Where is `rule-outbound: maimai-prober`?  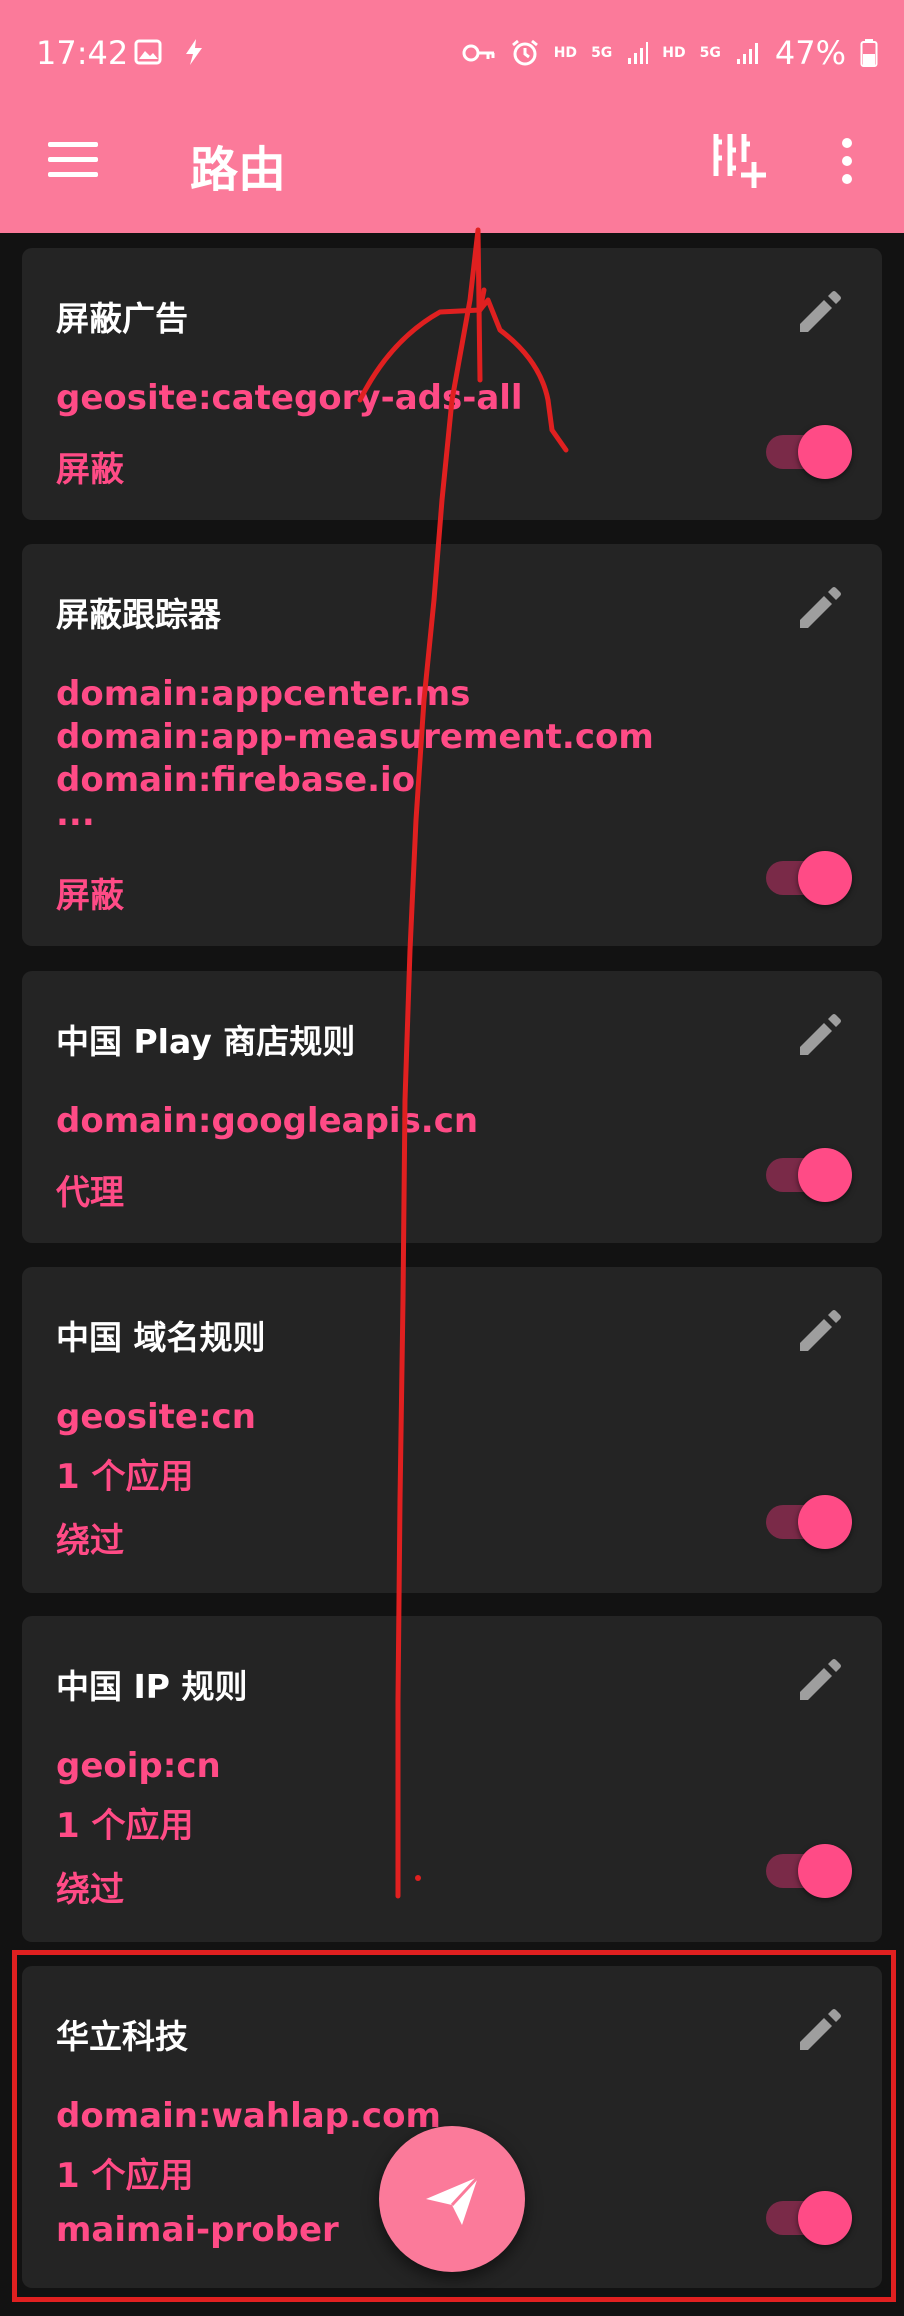 rule-outbound: maimai-prober is located at coordinates (197, 2230).